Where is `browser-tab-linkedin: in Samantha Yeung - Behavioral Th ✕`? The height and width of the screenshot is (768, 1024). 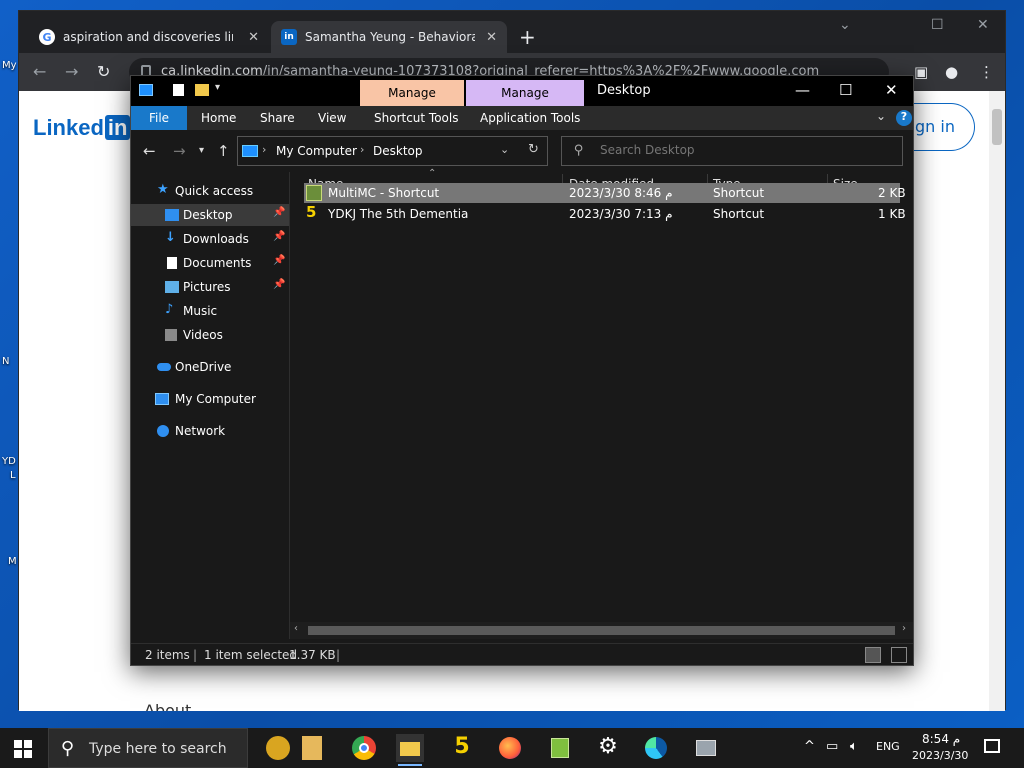 browser-tab-linkedin: in Samantha Yeung - Behavioral Th ✕ is located at coordinates (389, 37).